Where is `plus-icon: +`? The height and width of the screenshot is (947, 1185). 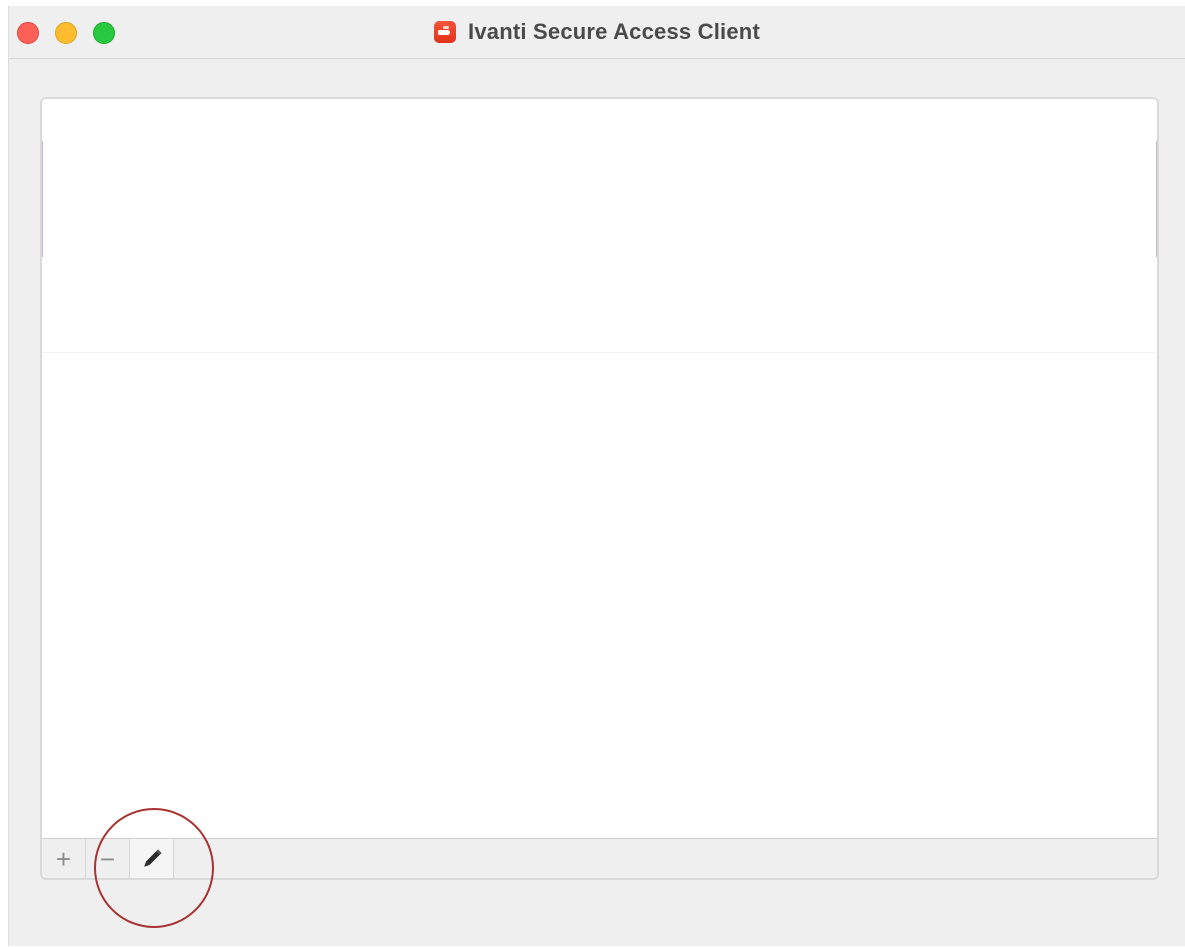 plus-icon: + is located at coordinates (63, 858).